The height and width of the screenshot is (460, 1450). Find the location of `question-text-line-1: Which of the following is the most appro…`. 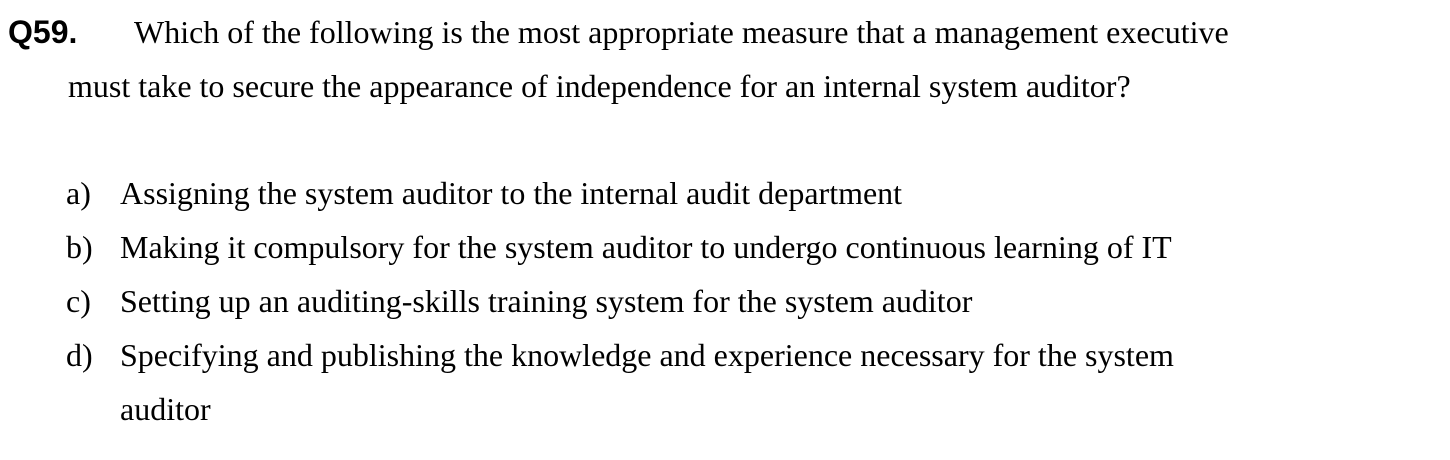

question-text-line-1: Which of the following is the most appro… is located at coordinates (681, 32).